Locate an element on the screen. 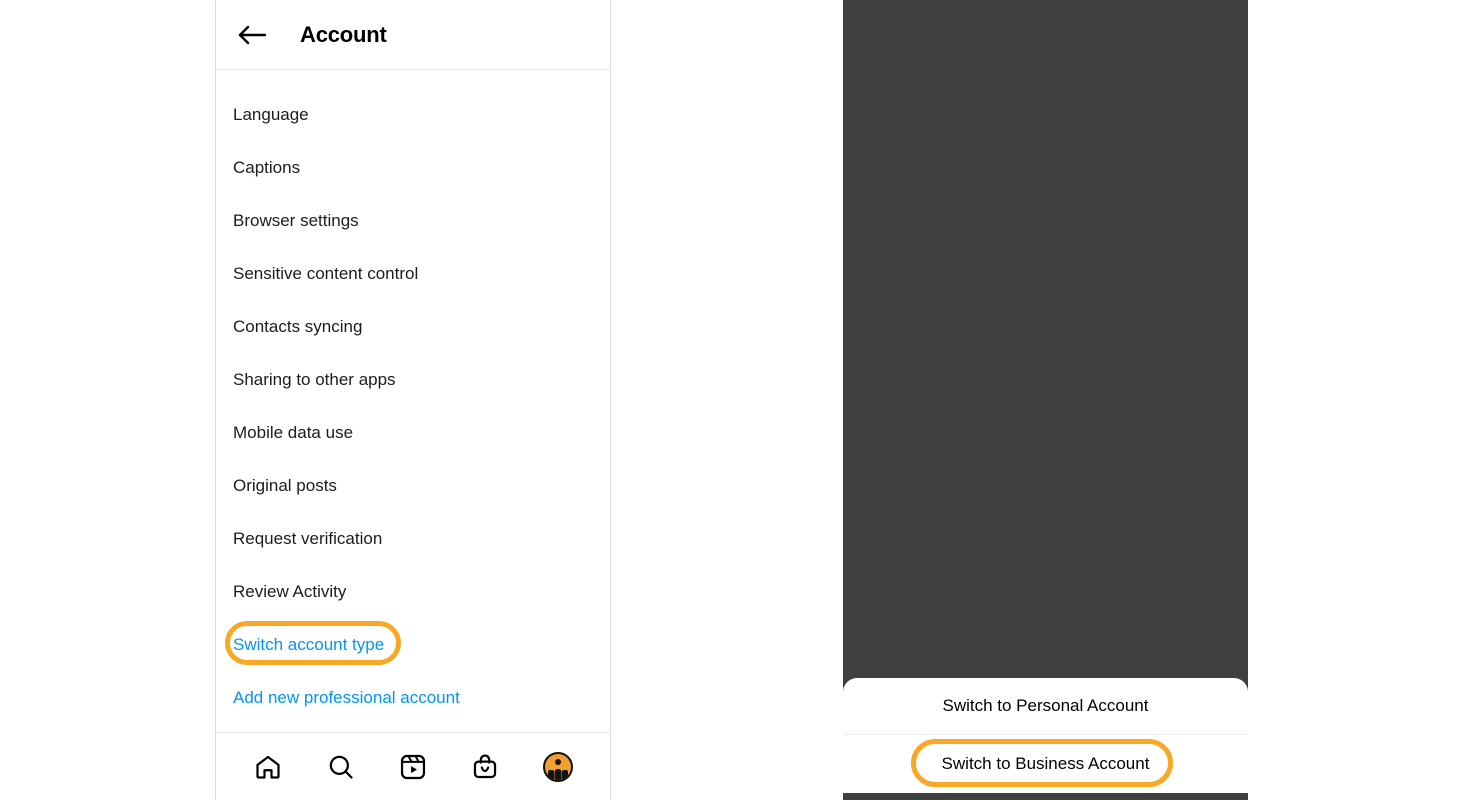 This screenshot has height=800, width=1460. action-sheet-option-label: Switch to Personal Account is located at coordinates (1045, 705).